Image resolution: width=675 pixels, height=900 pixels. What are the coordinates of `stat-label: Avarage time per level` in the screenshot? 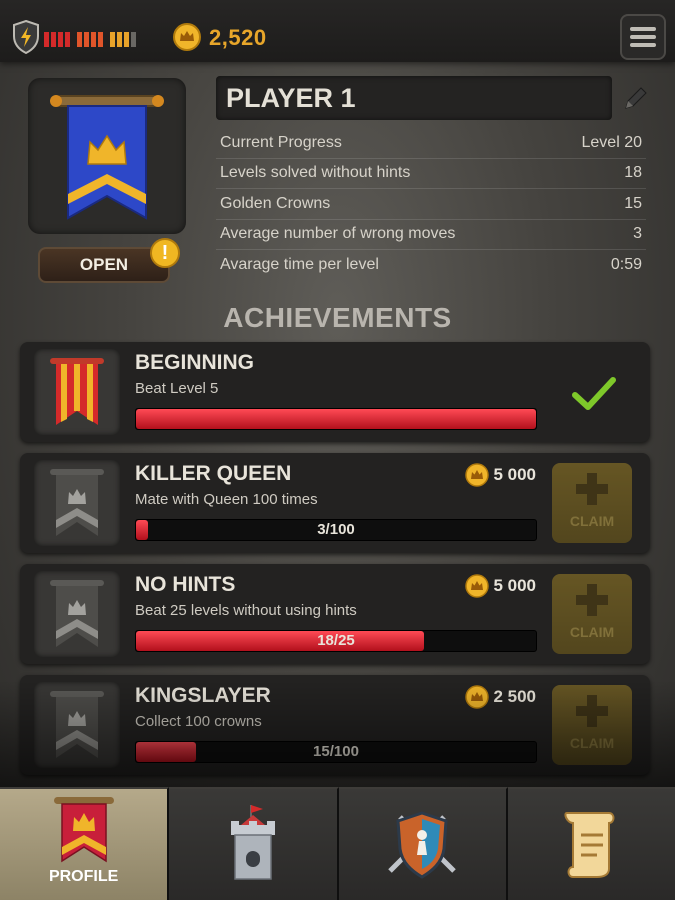 It's located at (299, 265).